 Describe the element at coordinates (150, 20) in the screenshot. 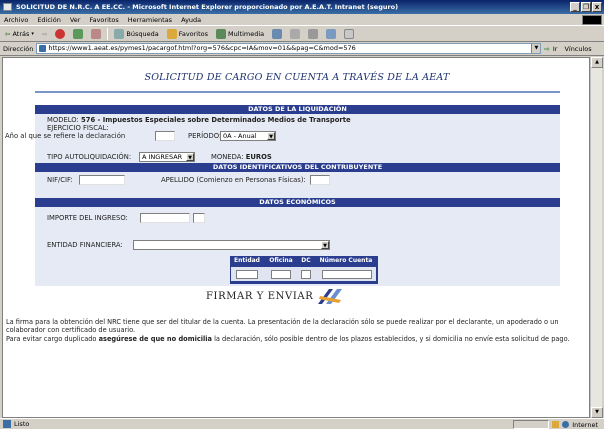

I see `menu-herramientas: Herramientas` at that location.